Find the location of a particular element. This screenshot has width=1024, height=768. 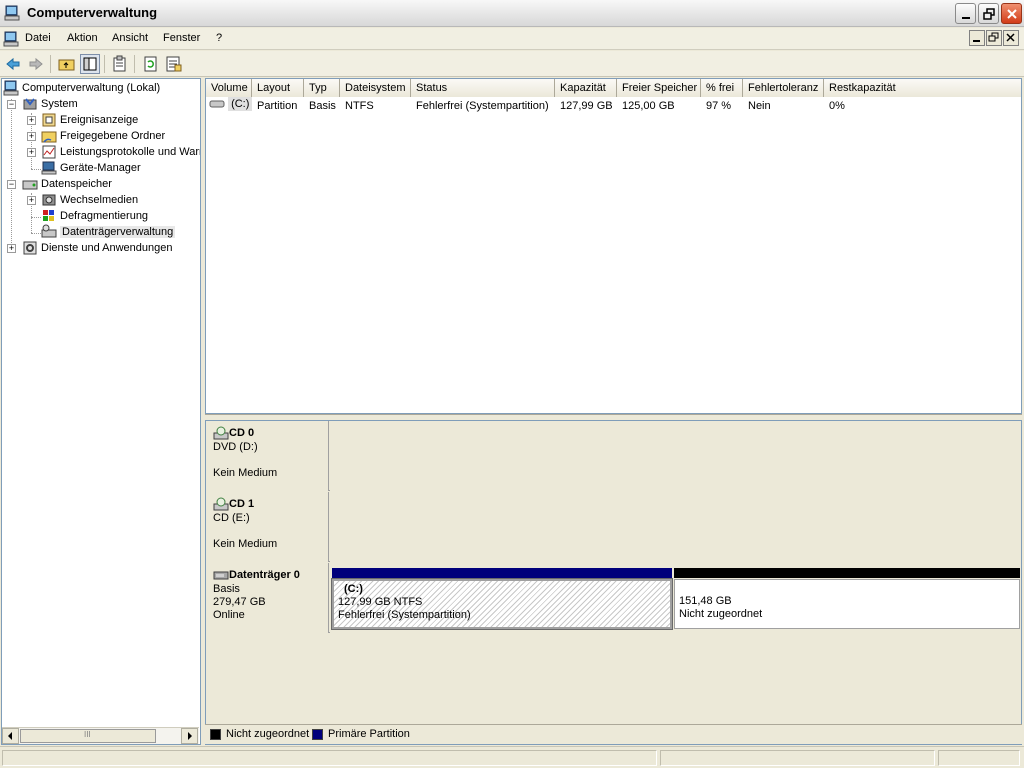

toolbar is located at coordinates (512, 64).